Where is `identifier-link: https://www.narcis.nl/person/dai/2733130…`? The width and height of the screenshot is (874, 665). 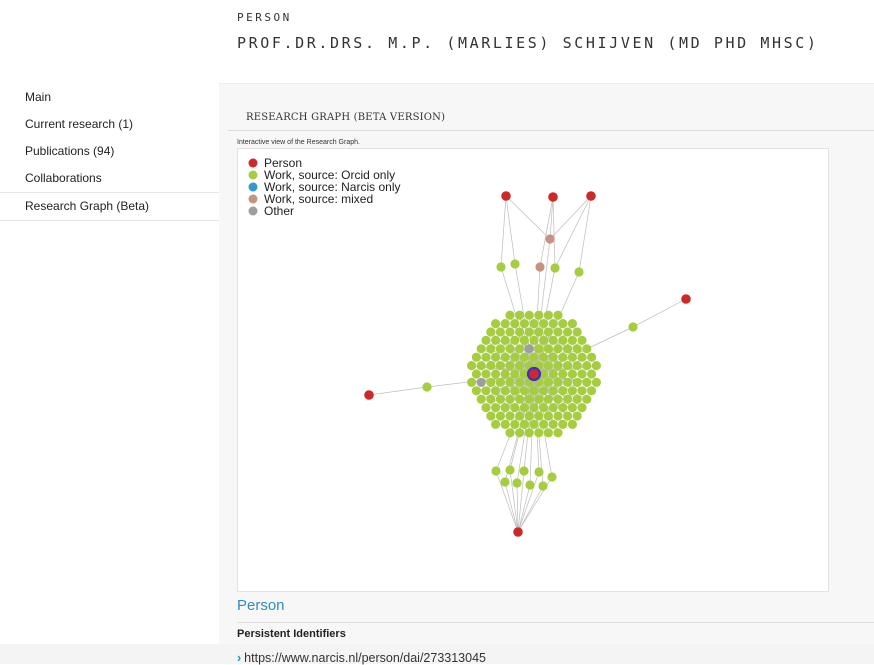 identifier-link: https://www.narcis.nl/person/dai/2733130… is located at coordinates (365, 658).